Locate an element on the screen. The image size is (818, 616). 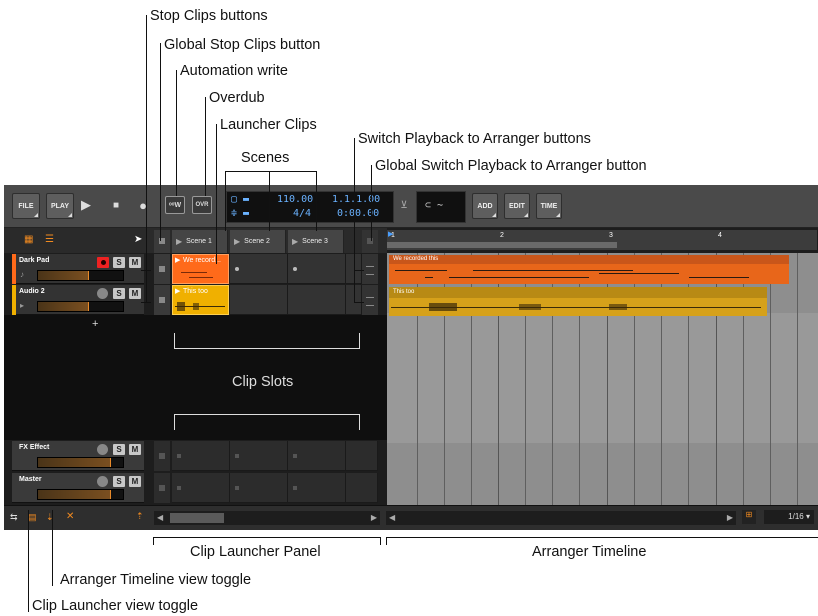
stop-icon: ■ is located at coordinates (116, 205).